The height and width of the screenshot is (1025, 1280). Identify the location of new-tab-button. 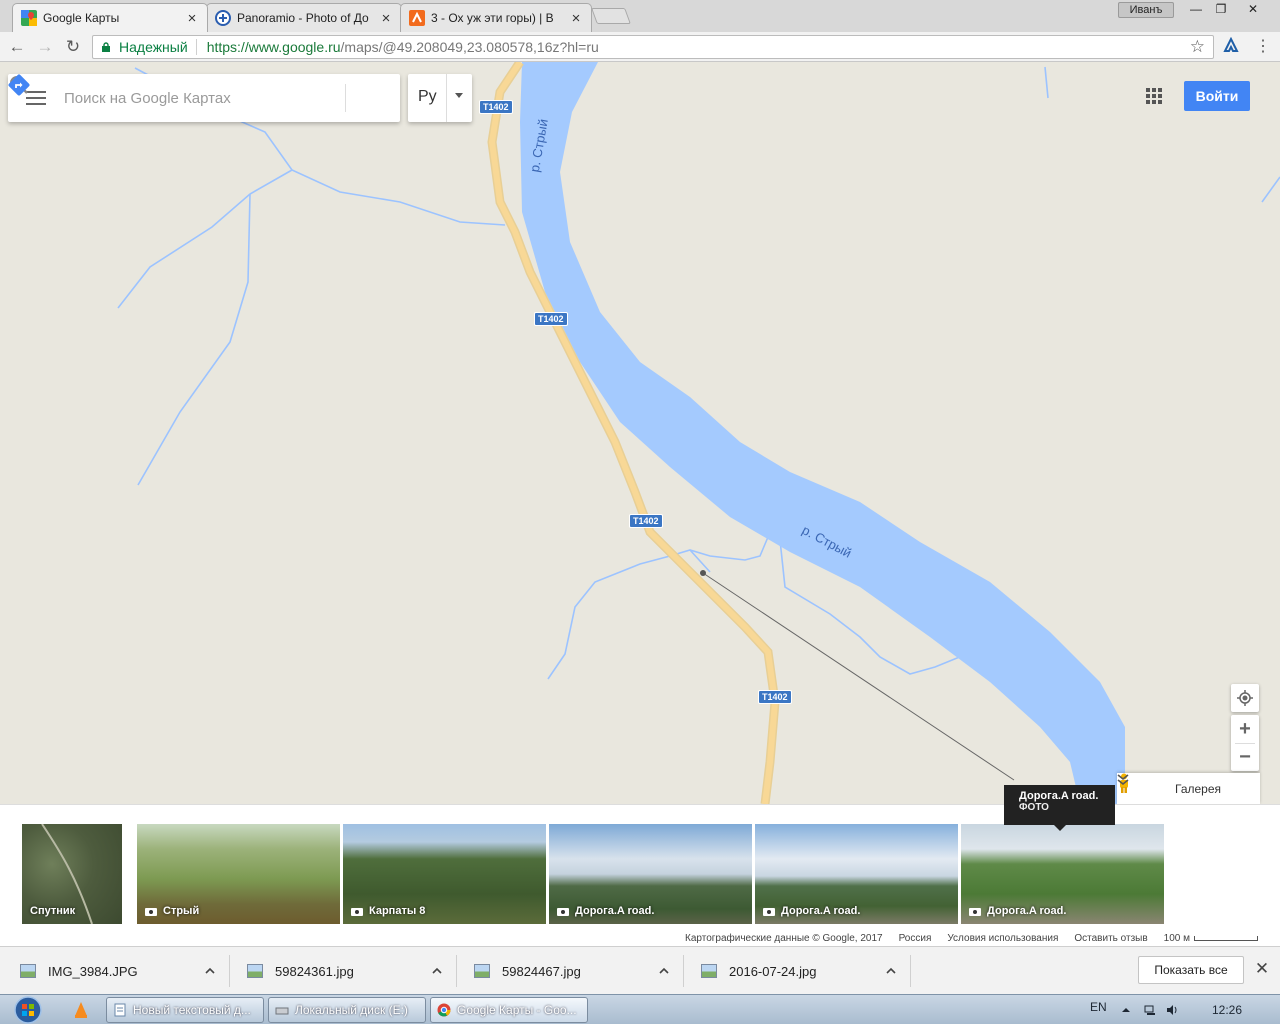
(611, 16).